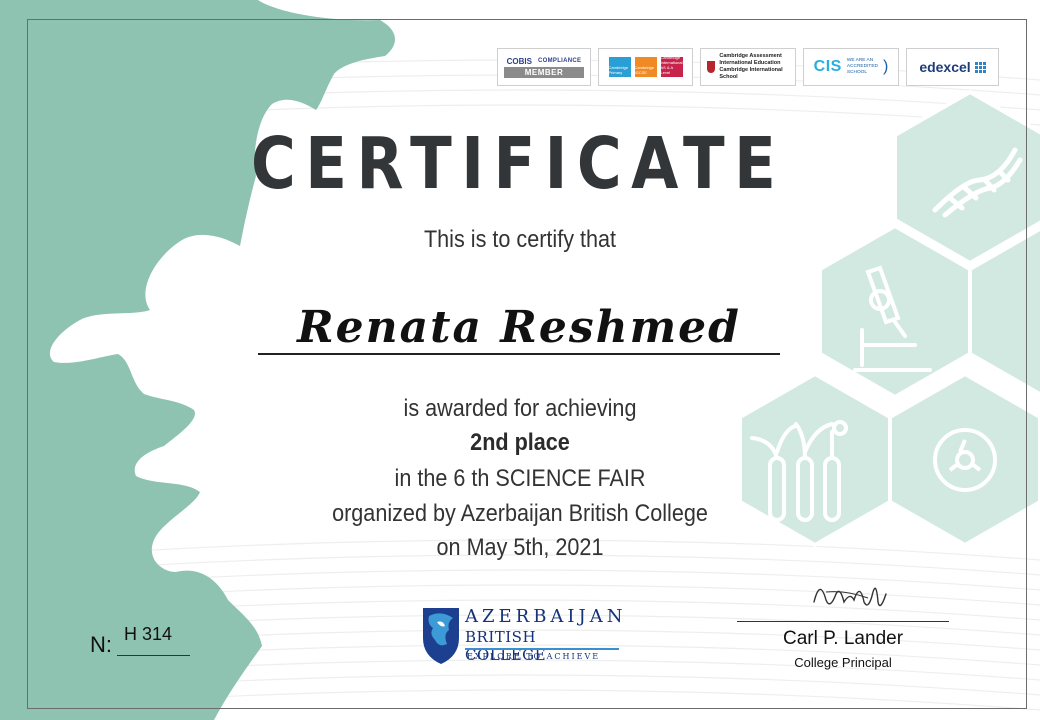 Image resolution: width=1040 pixels, height=720 pixels. I want to click on cambridge-shield-icon, so click(711, 67).